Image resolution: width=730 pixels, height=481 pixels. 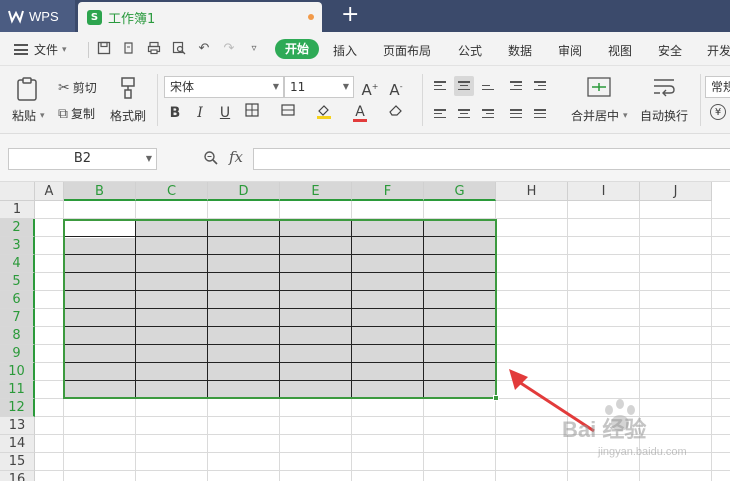 What do you see at coordinates (396, 88) in the screenshot?
I see `decrease-font-size-icon: A-` at bounding box center [396, 88].